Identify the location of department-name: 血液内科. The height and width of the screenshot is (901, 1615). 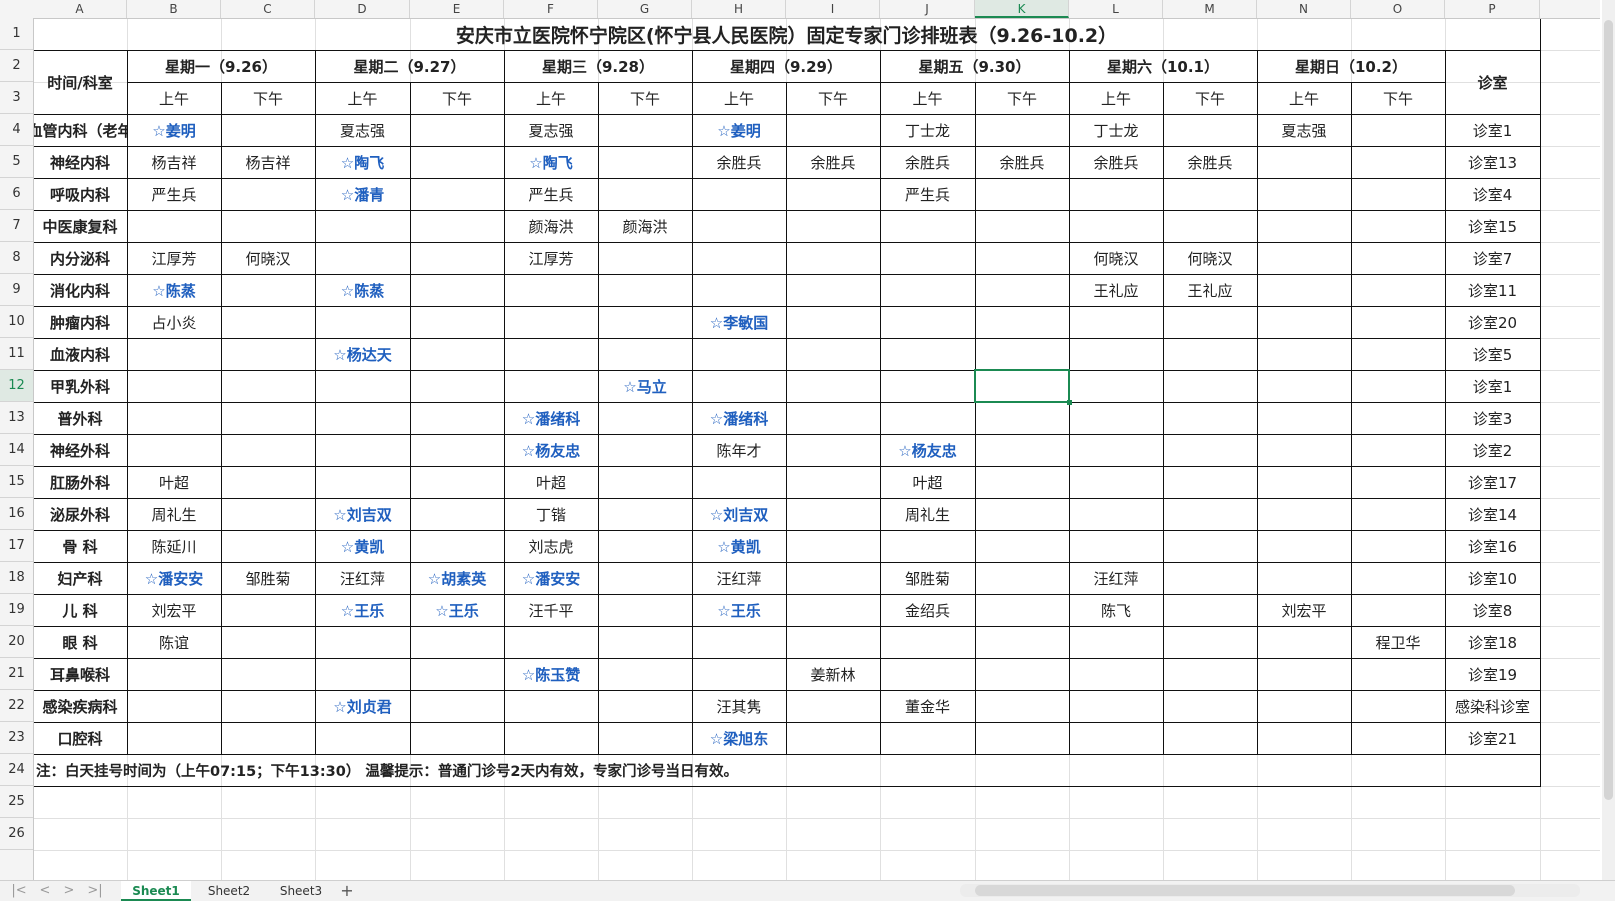
(80, 354).